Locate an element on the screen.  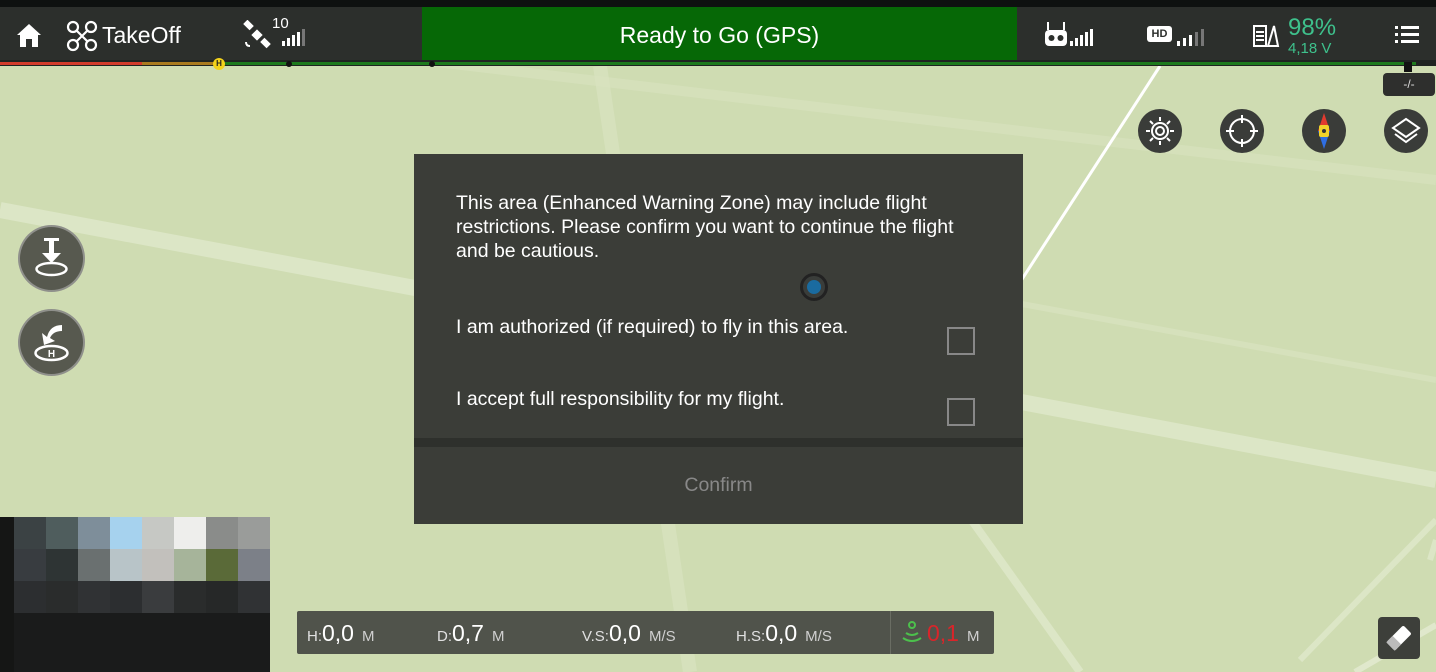
coordinate-pointer is located at coordinates (1408, 67).